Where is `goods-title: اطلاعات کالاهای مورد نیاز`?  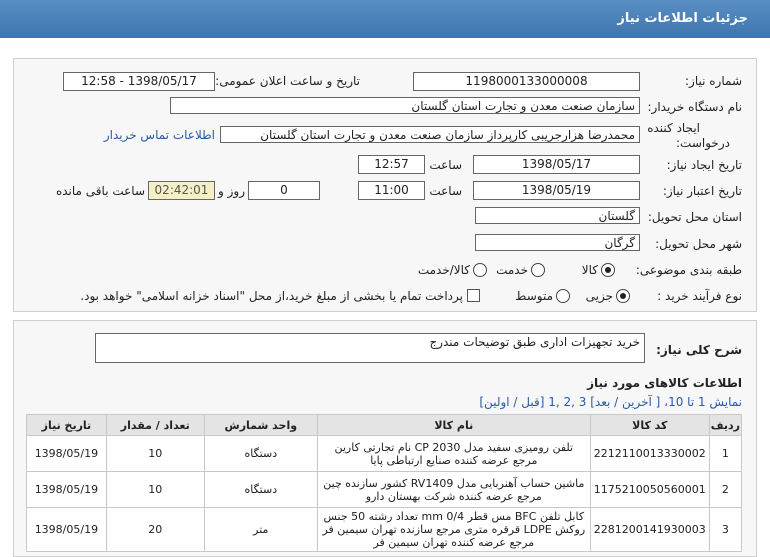
goods-title: اطلاعات کالاهای مورد نیاز is located at coordinates (664, 383).